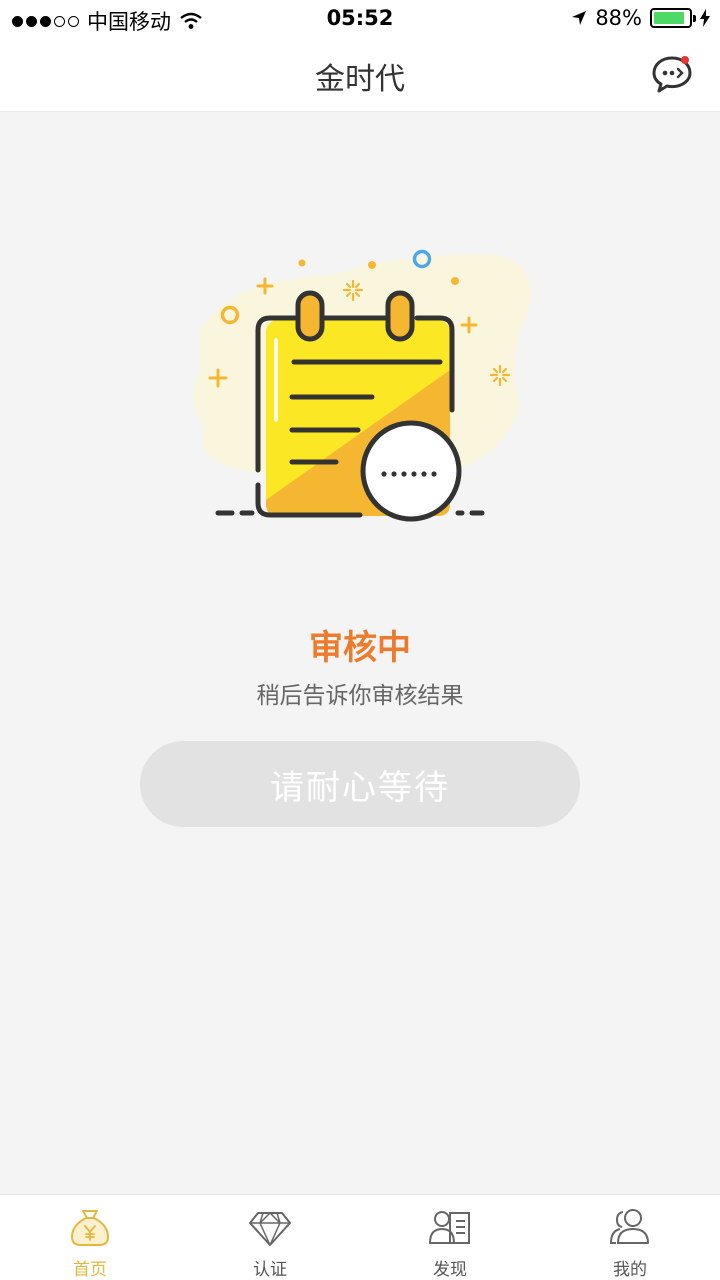 This screenshot has width=720, height=1280. What do you see at coordinates (450, 1270) in the screenshot?
I see `tab-discover-label: 发现` at bounding box center [450, 1270].